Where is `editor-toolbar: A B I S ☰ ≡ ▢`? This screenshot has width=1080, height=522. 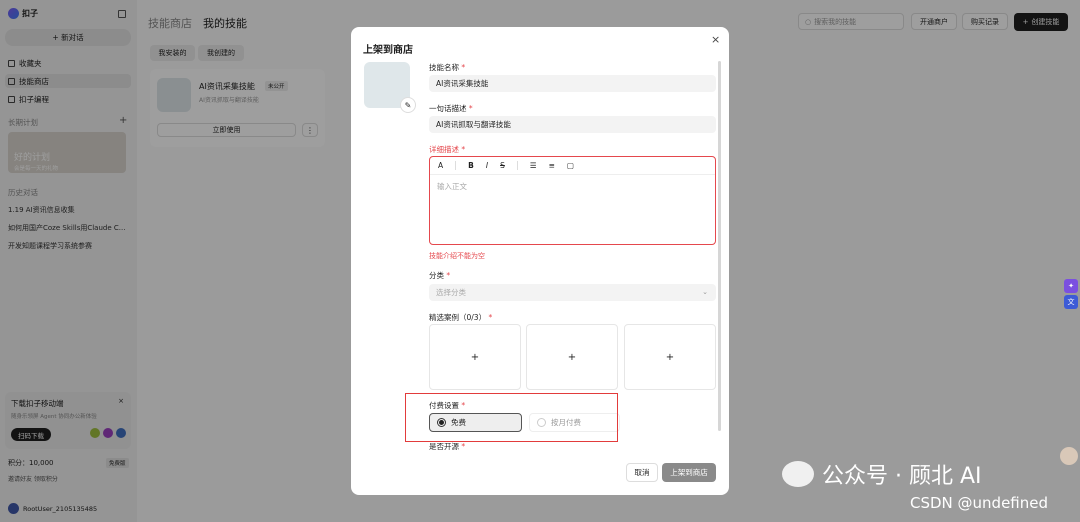
editor-toolbar: A B I S ☰ ≡ ▢ is located at coordinates (572, 166).